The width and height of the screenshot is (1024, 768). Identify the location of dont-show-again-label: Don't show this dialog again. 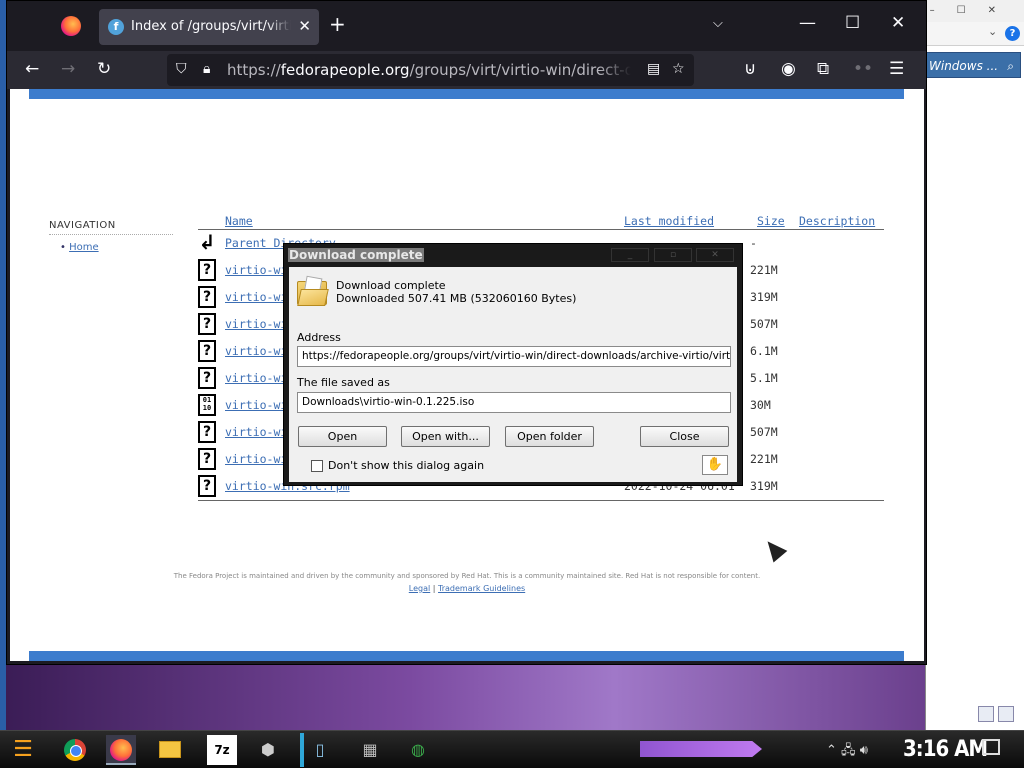
(406, 465).